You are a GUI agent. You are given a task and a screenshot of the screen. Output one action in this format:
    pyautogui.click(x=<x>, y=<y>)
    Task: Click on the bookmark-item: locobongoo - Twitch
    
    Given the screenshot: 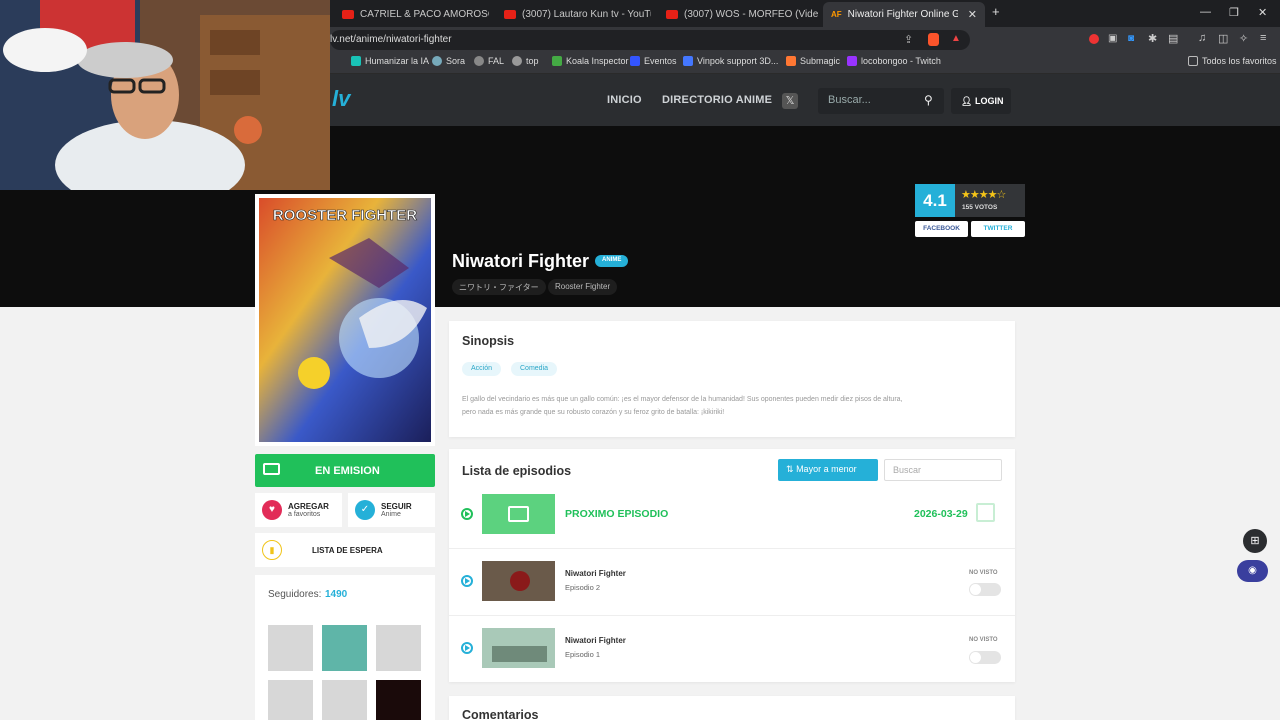 What is the action you would take?
    pyautogui.click(x=894, y=61)
    